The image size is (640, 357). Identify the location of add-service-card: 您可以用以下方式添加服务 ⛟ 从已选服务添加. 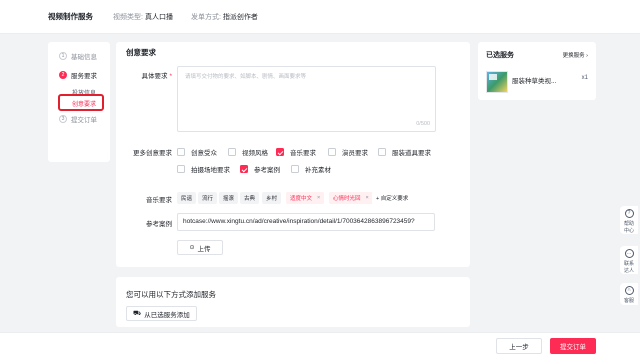
(293, 302).